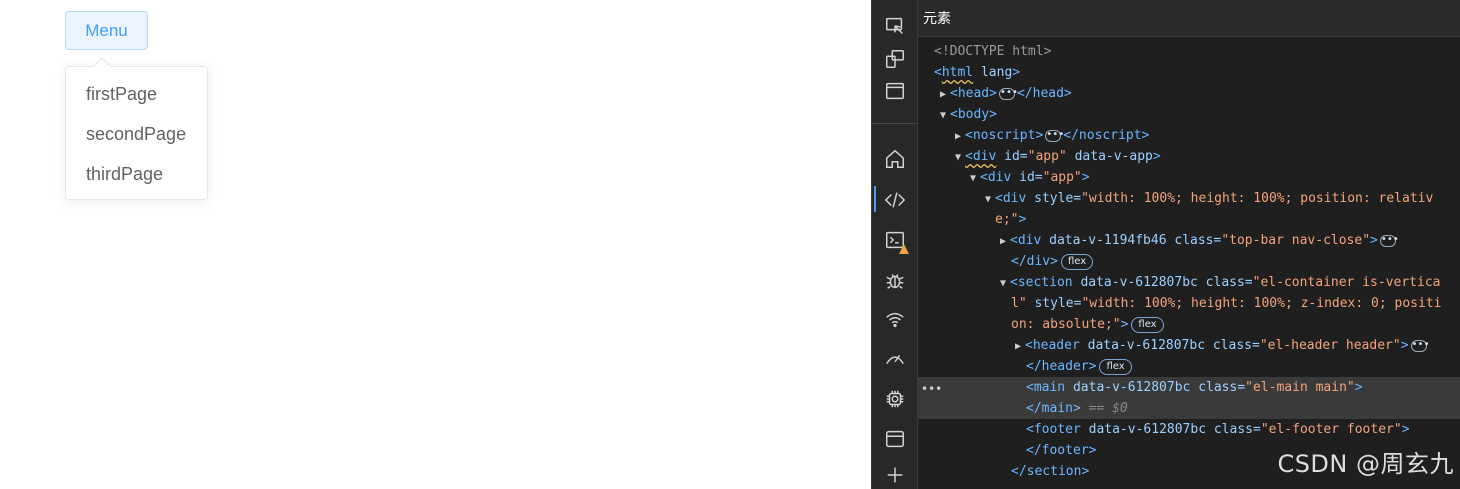 This screenshot has height=489, width=1460. I want to click on dropdown-item-third-page: thirdPage, so click(136, 174).